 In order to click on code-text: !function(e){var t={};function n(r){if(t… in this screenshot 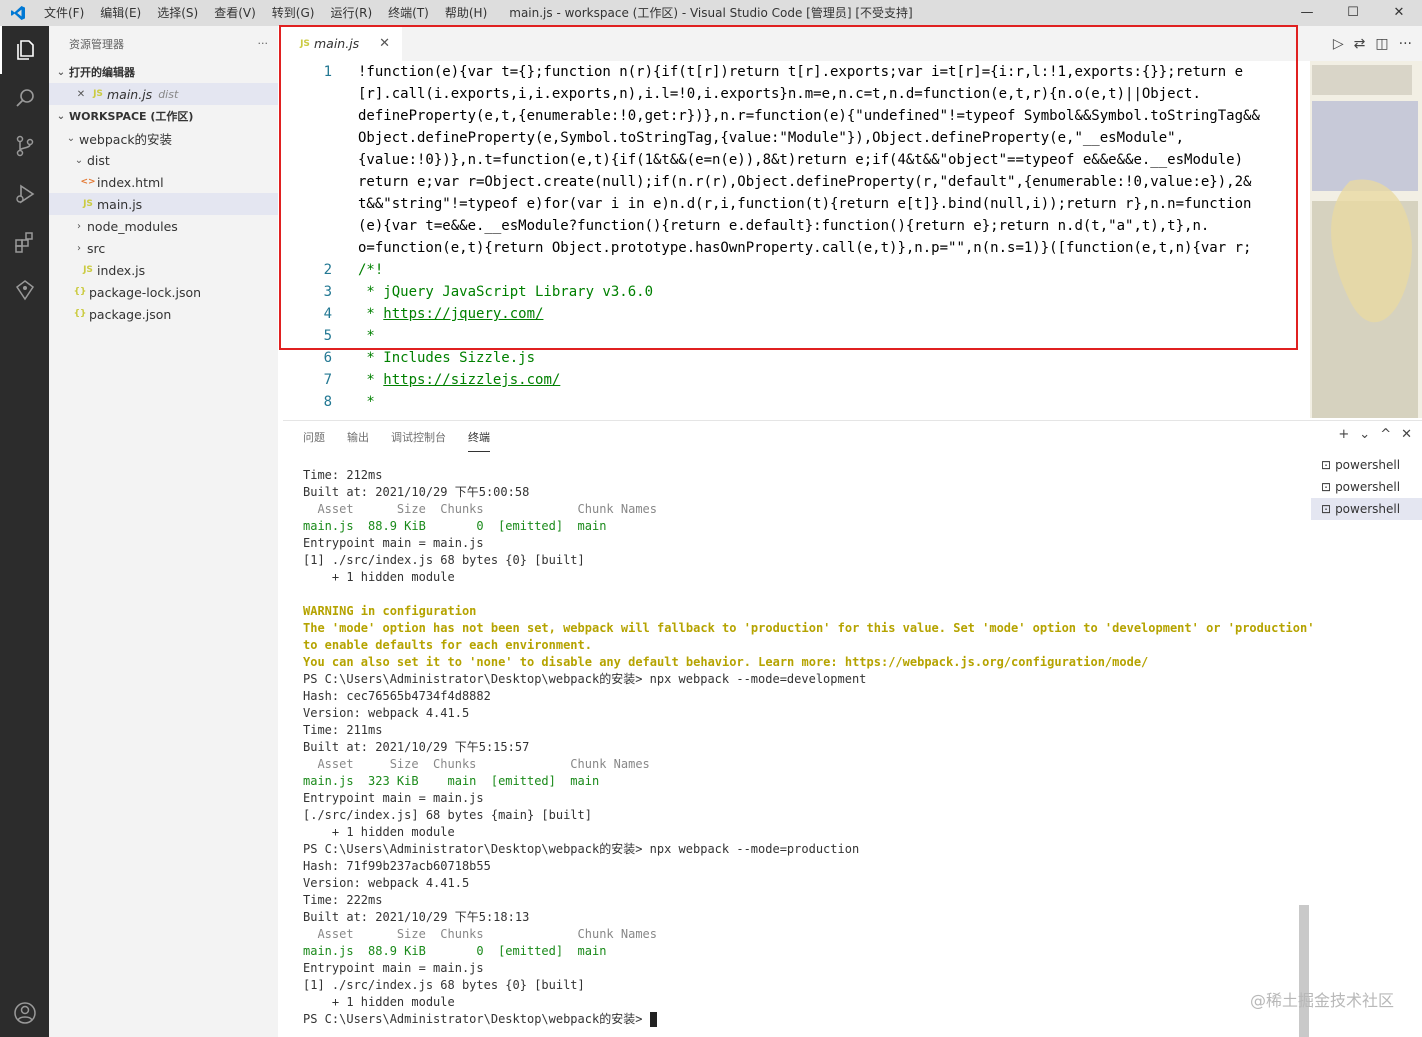, I will do `click(801, 72)`.